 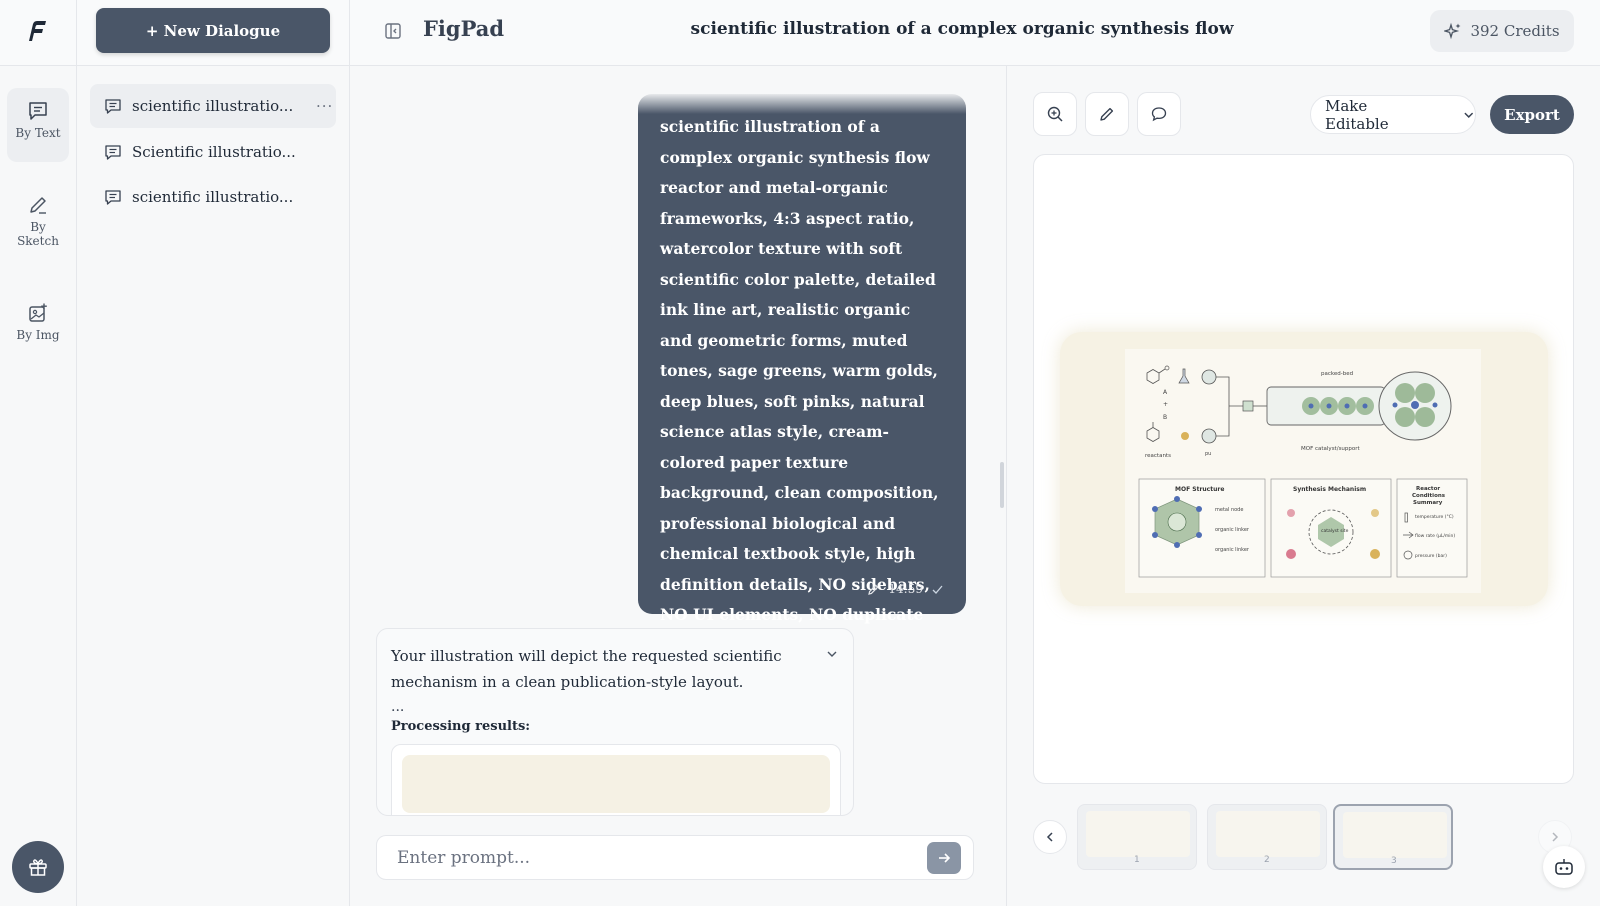 I want to click on rail-item-by-sketch: By Sketch, so click(x=38, y=215).